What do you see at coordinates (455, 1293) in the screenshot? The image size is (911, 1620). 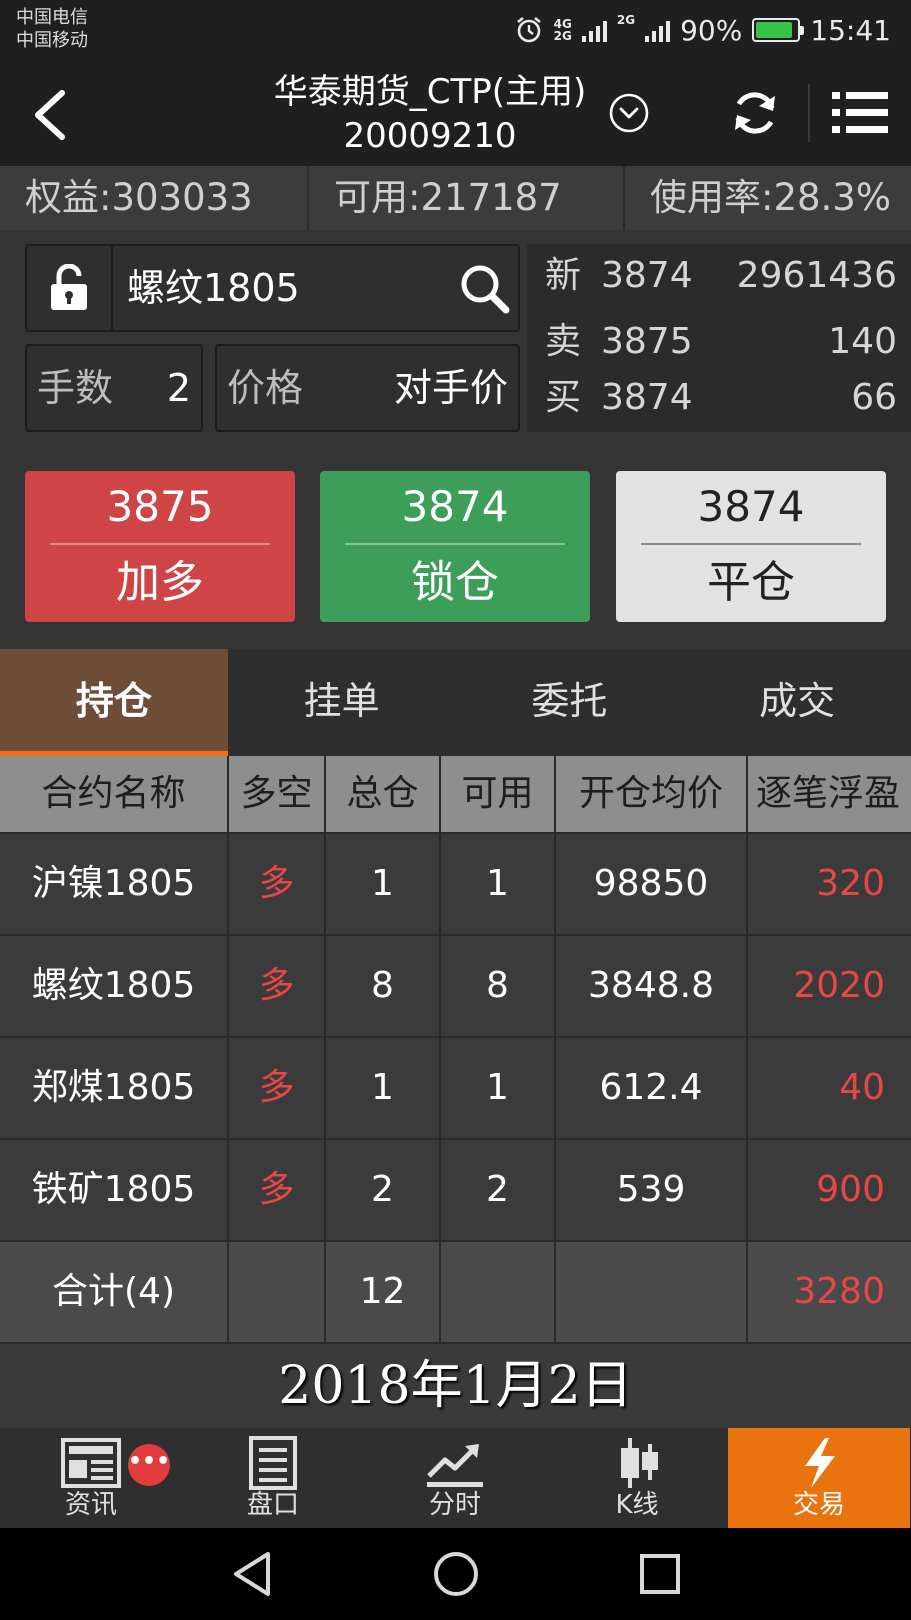 I see `table-total-row: 合计(4) 12 3280` at bounding box center [455, 1293].